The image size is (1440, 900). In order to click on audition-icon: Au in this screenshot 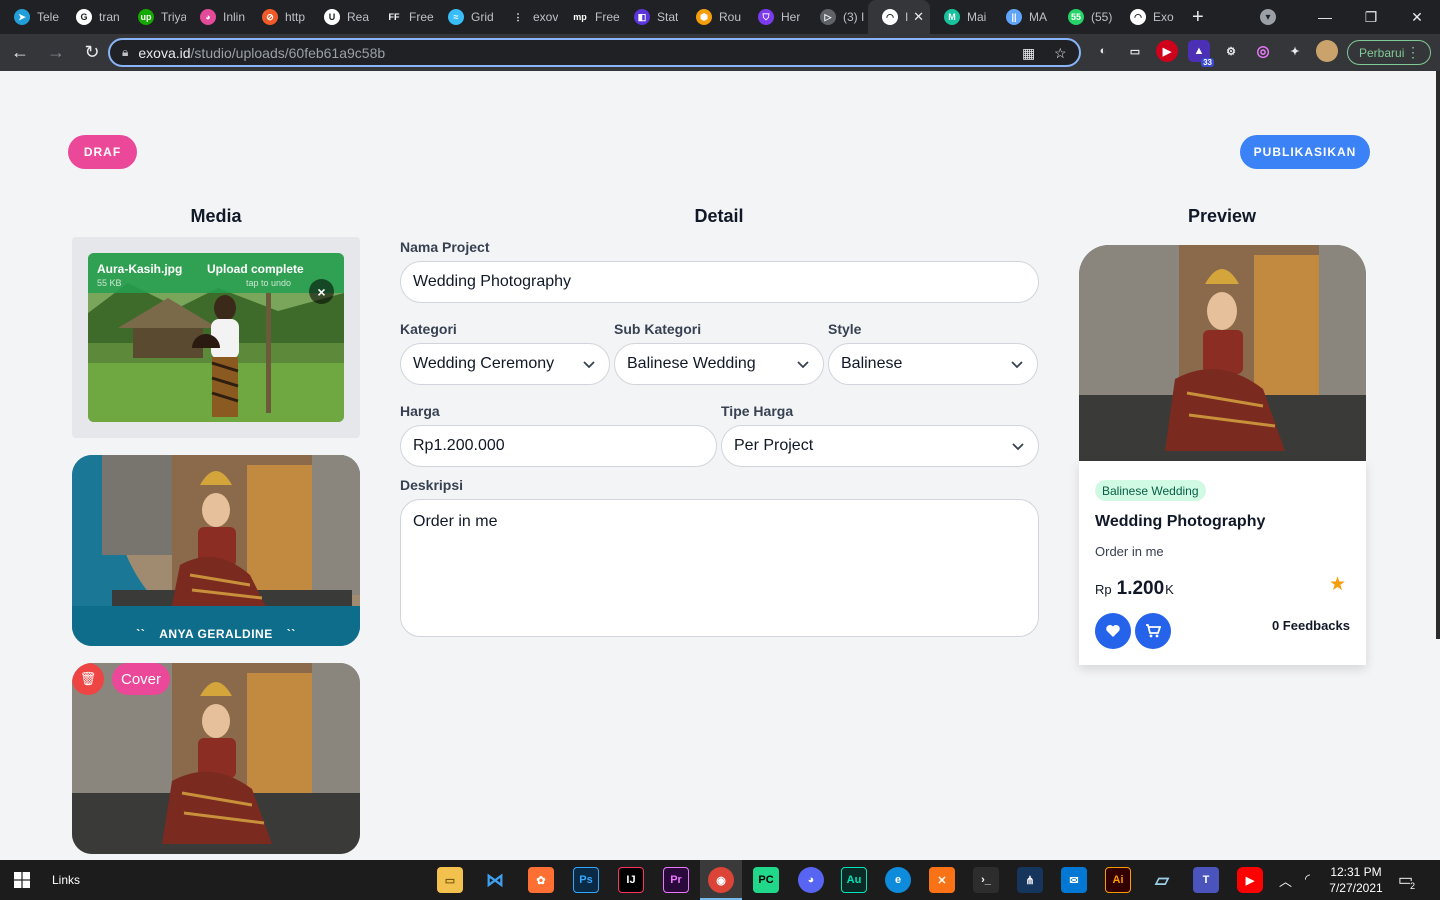, I will do `click(854, 880)`.